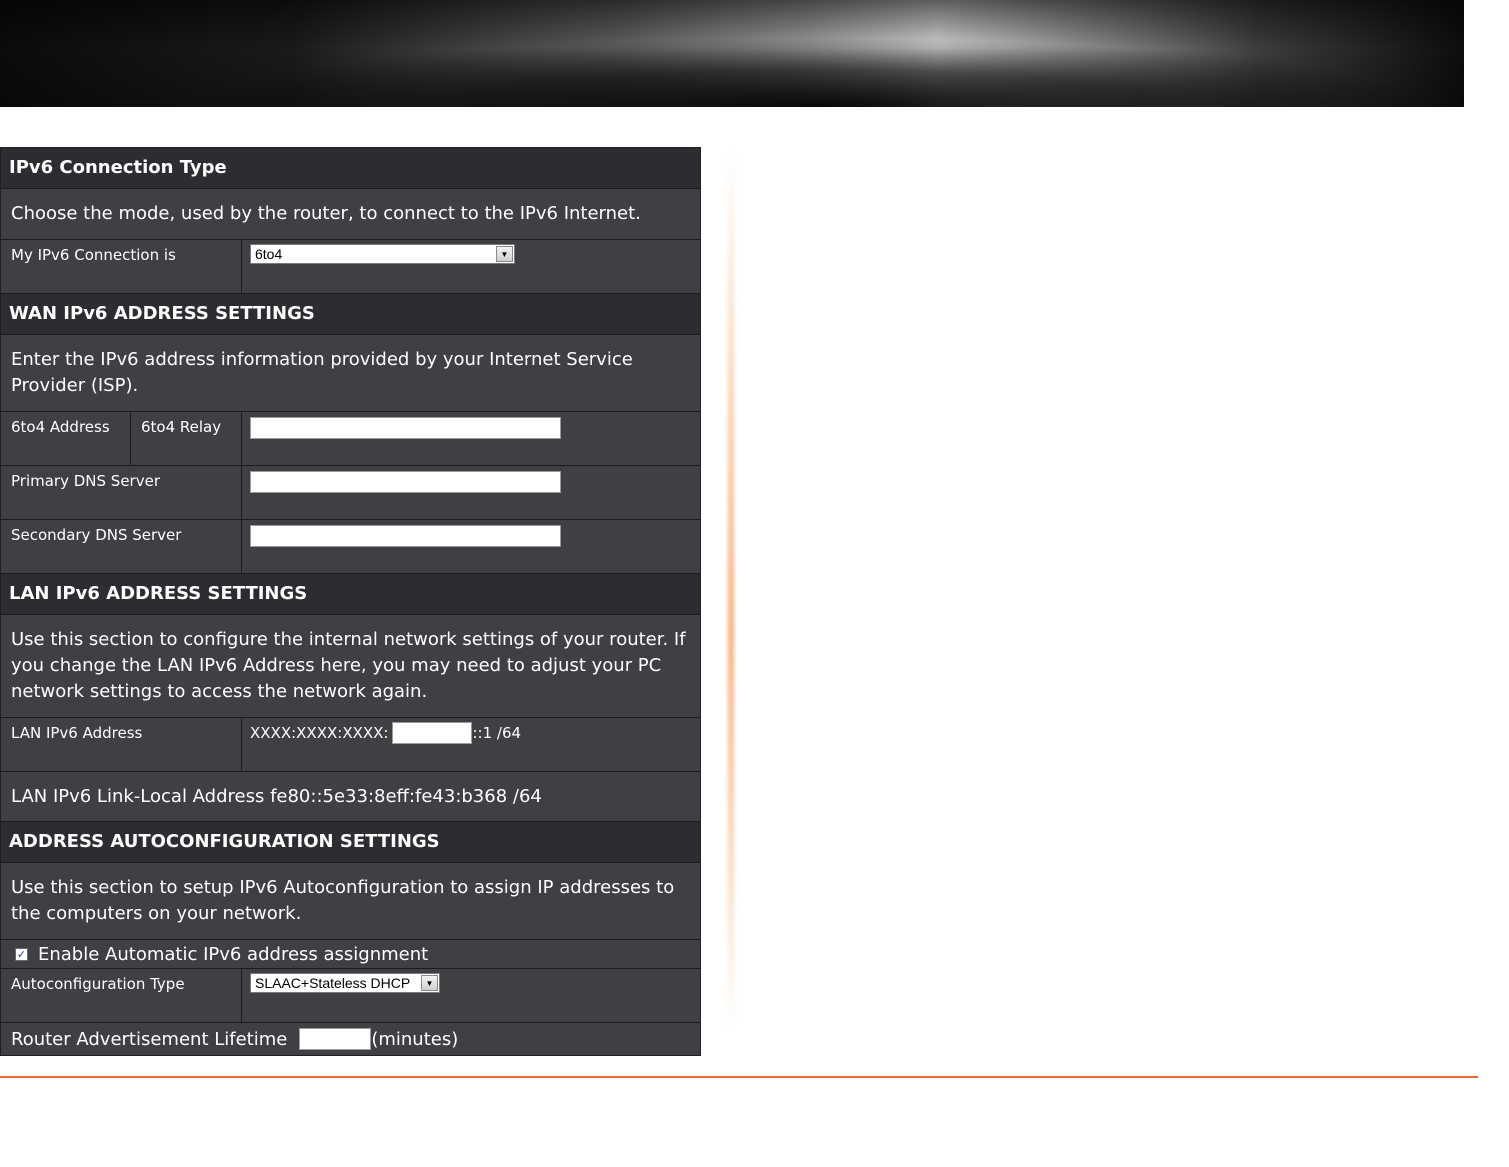 The image size is (1509, 1167). I want to click on enable-autoconfig-label: Enable Automatic IPv6 address assignment, so click(233, 954).